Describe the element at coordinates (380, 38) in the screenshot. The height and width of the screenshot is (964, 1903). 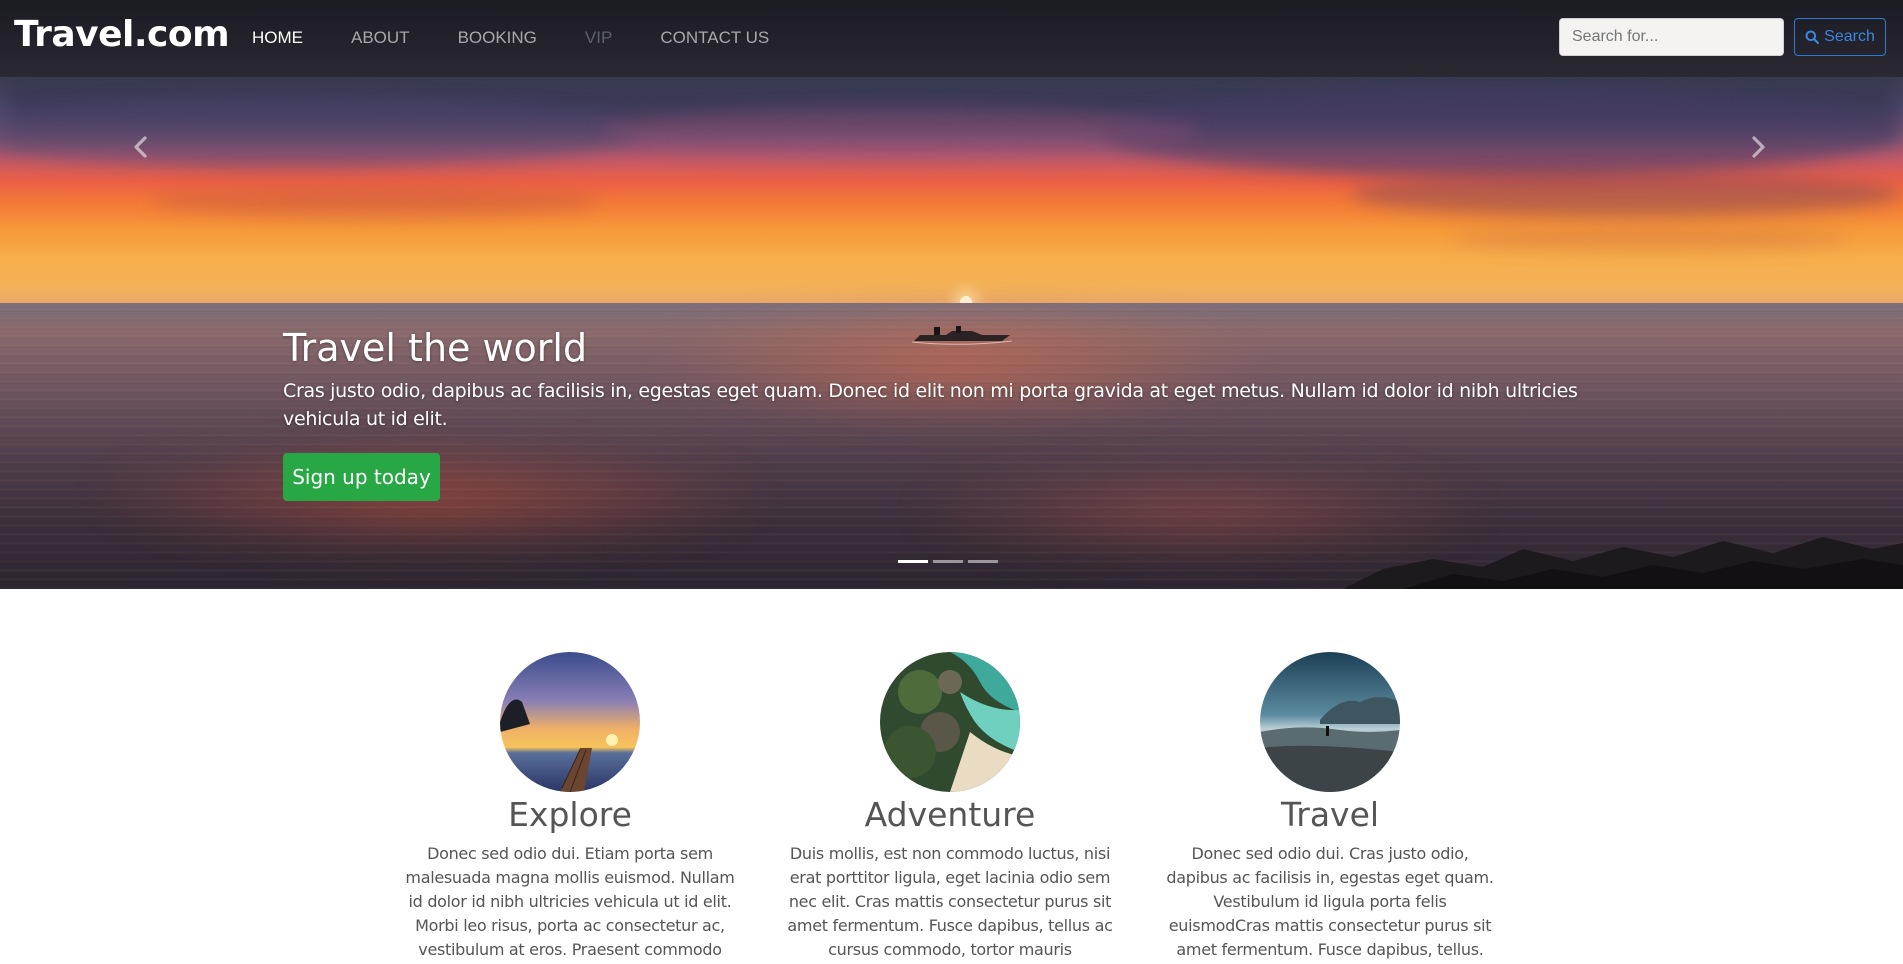
I see `nav-link-about: ABOUT` at that location.